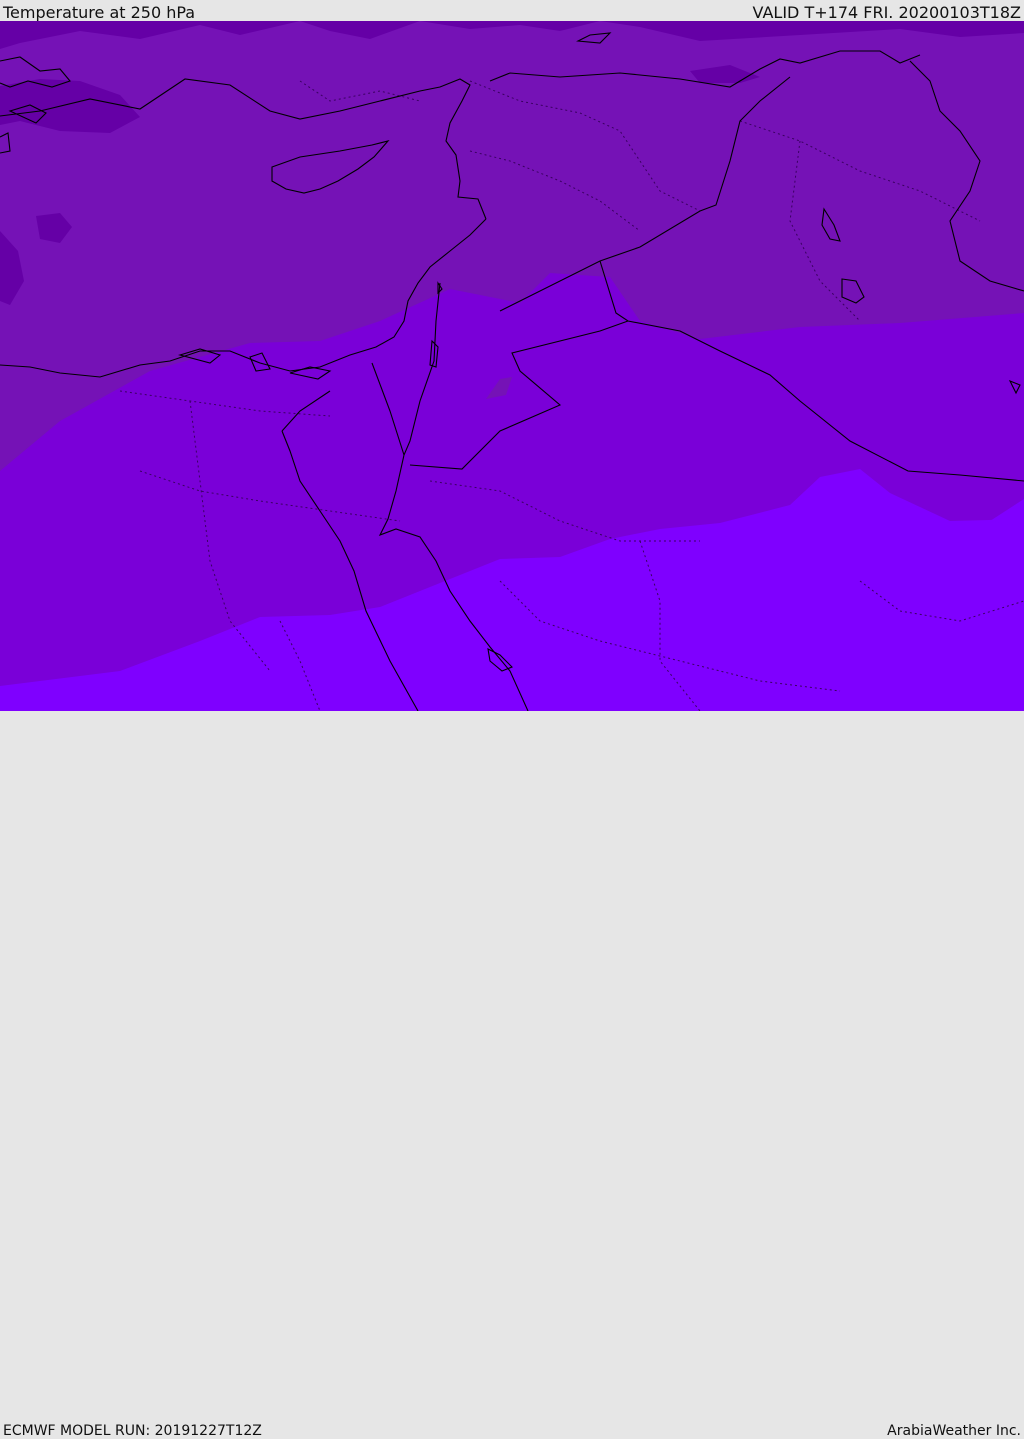  I want to click on credit-label: ArabiaWeather Inc., so click(954, 1431).